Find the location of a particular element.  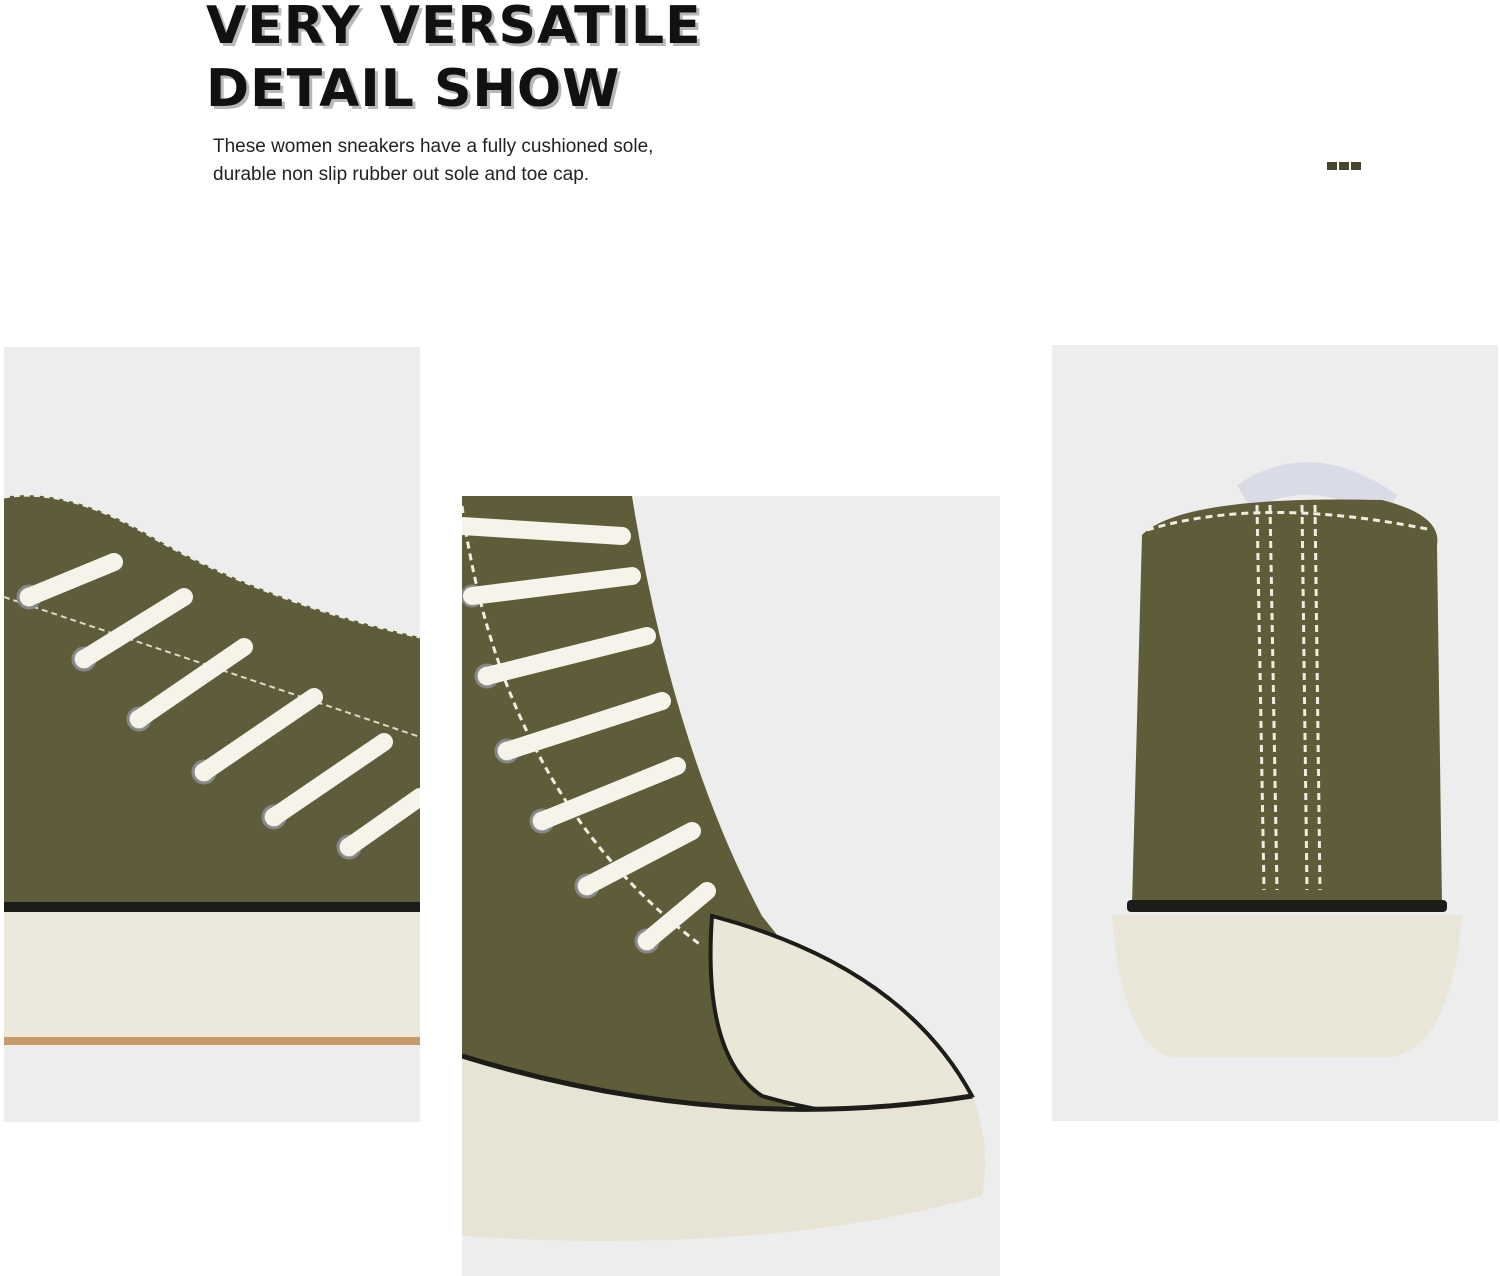

title-line-1: VERY VERSATILE is located at coordinates (454, 28).